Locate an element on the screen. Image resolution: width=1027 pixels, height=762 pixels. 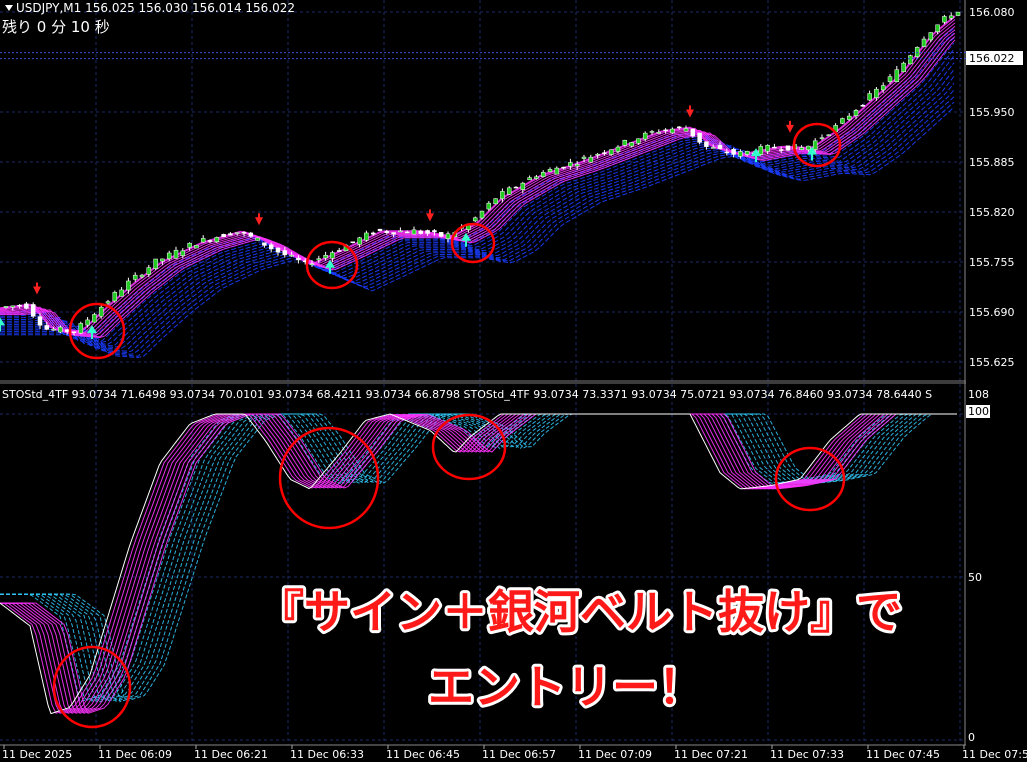
time-label: 11 Dec 07:33 is located at coordinates (807, 754).